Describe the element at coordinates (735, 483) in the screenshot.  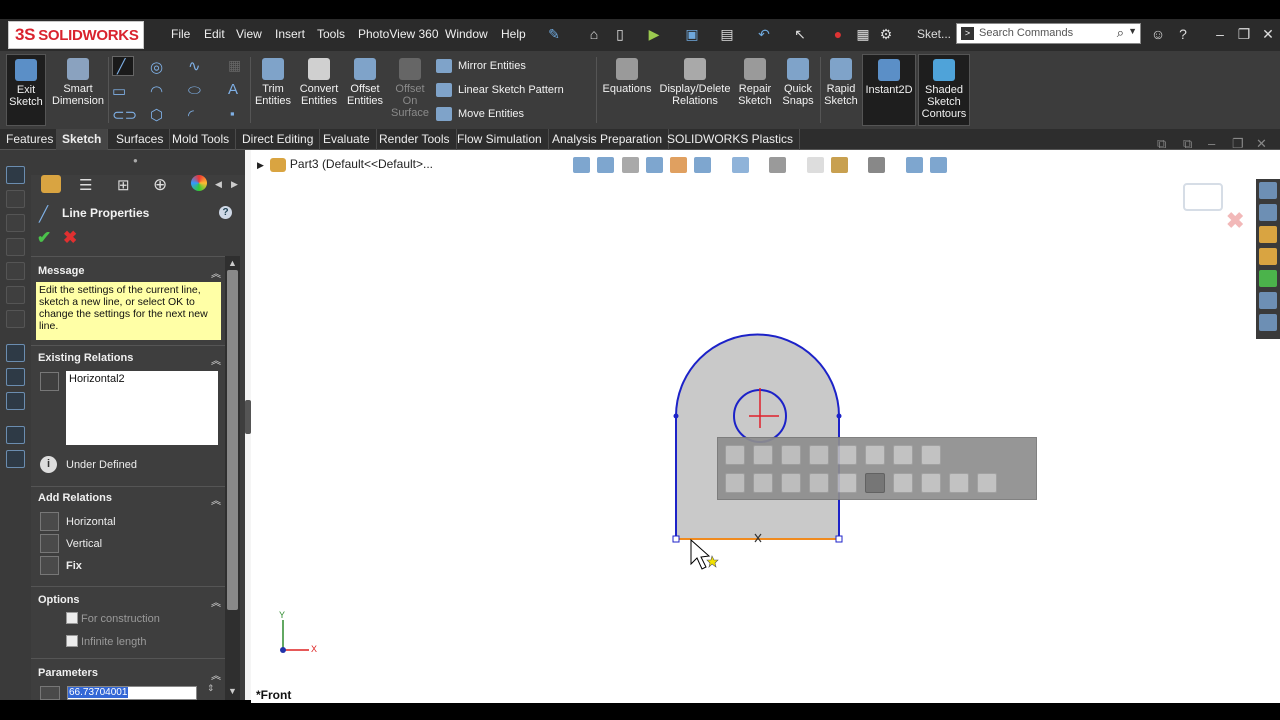
I see `construction-geometry-icon` at that location.